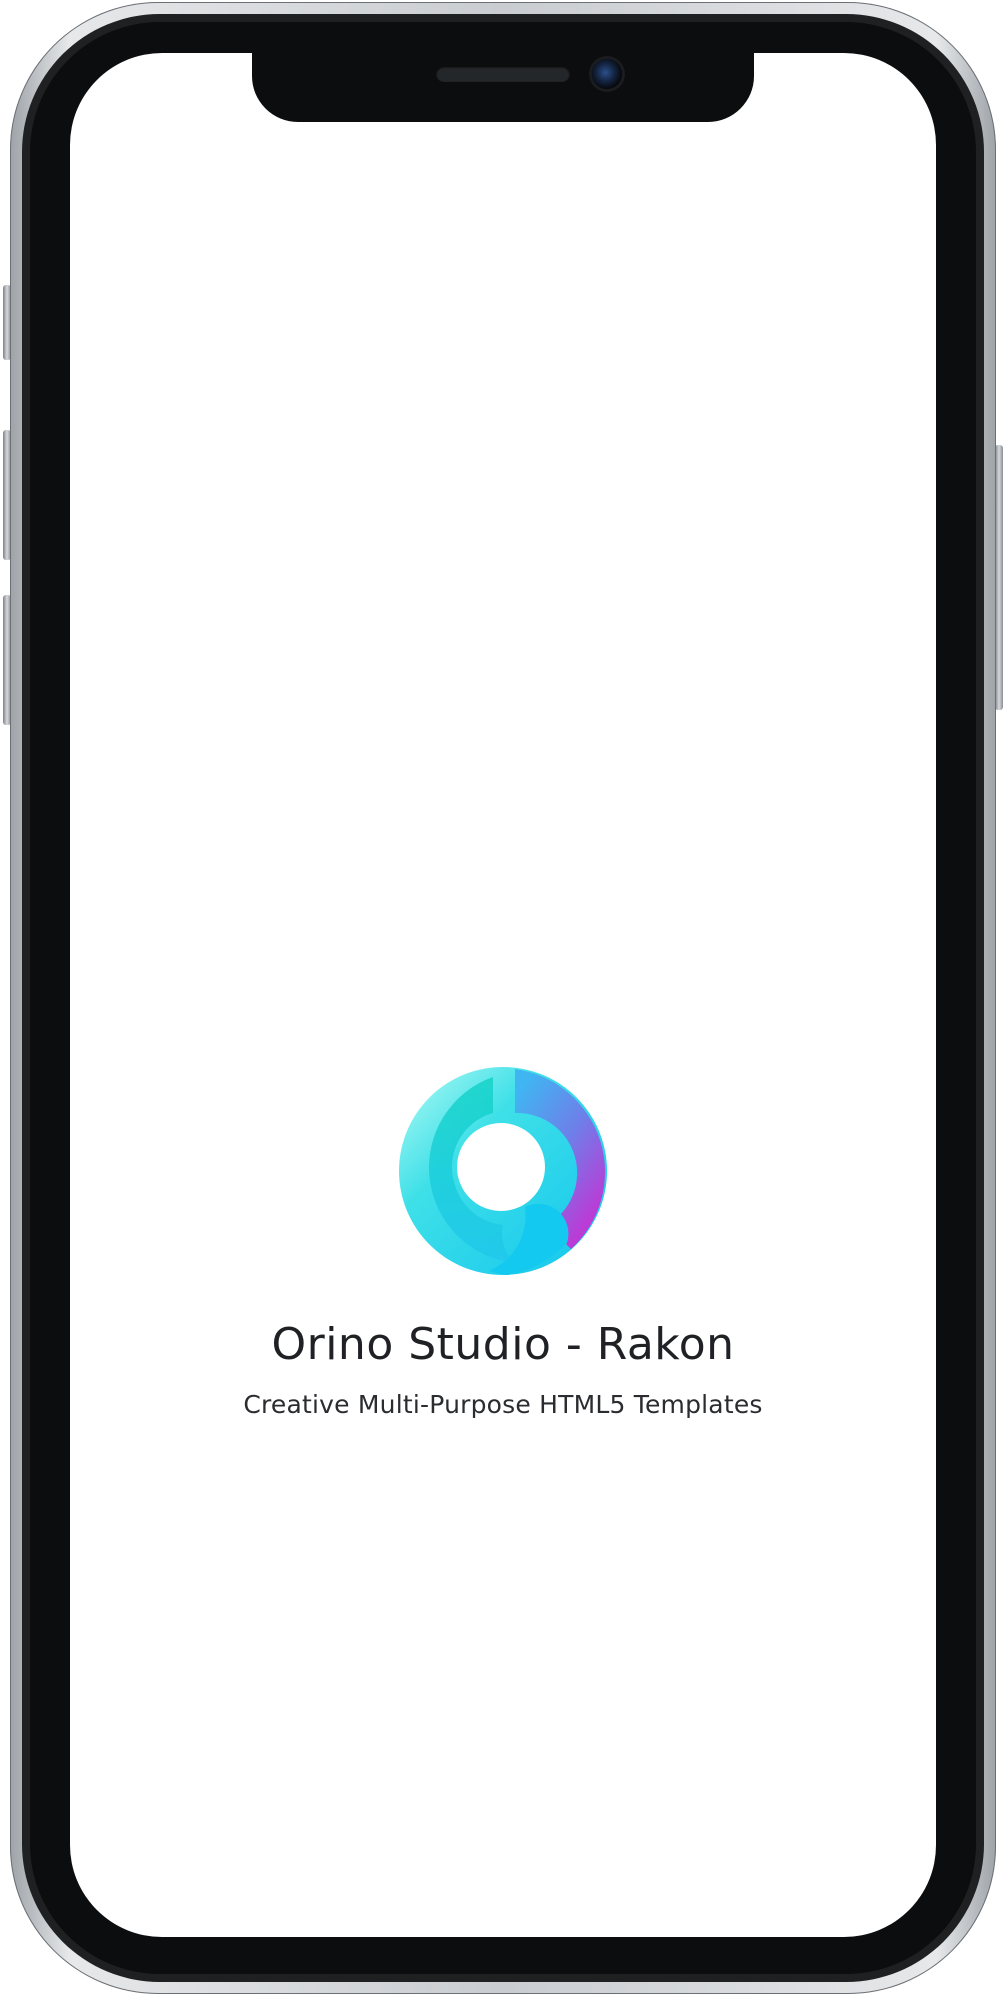  Describe the element at coordinates (503, 1404) in the screenshot. I see `app-subtitle: Creative Multi-Purpose HTML5 Templates` at that location.